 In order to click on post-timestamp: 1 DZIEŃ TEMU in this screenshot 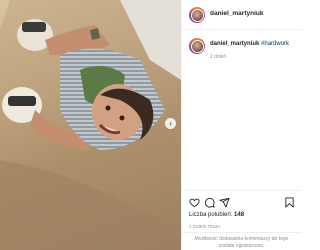, I will do `click(205, 226)`.